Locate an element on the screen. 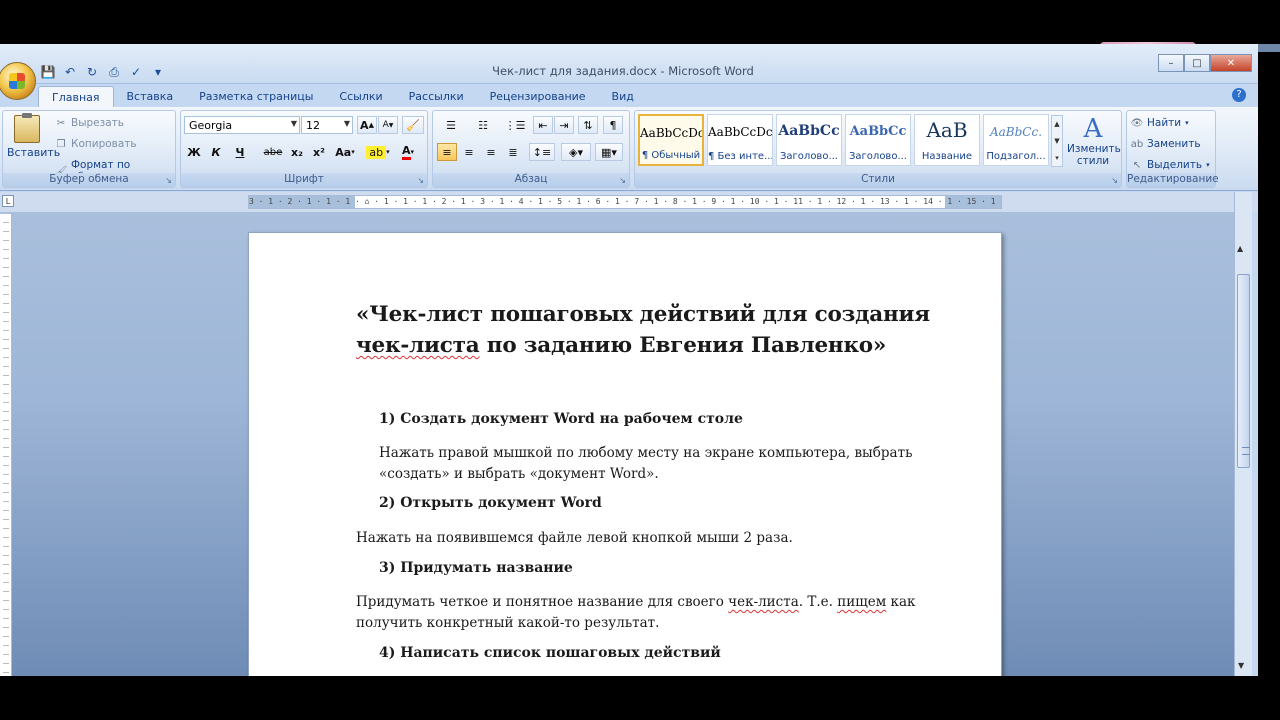 The image size is (1280, 720). shrink-font-button: A ▼ is located at coordinates (388, 125).